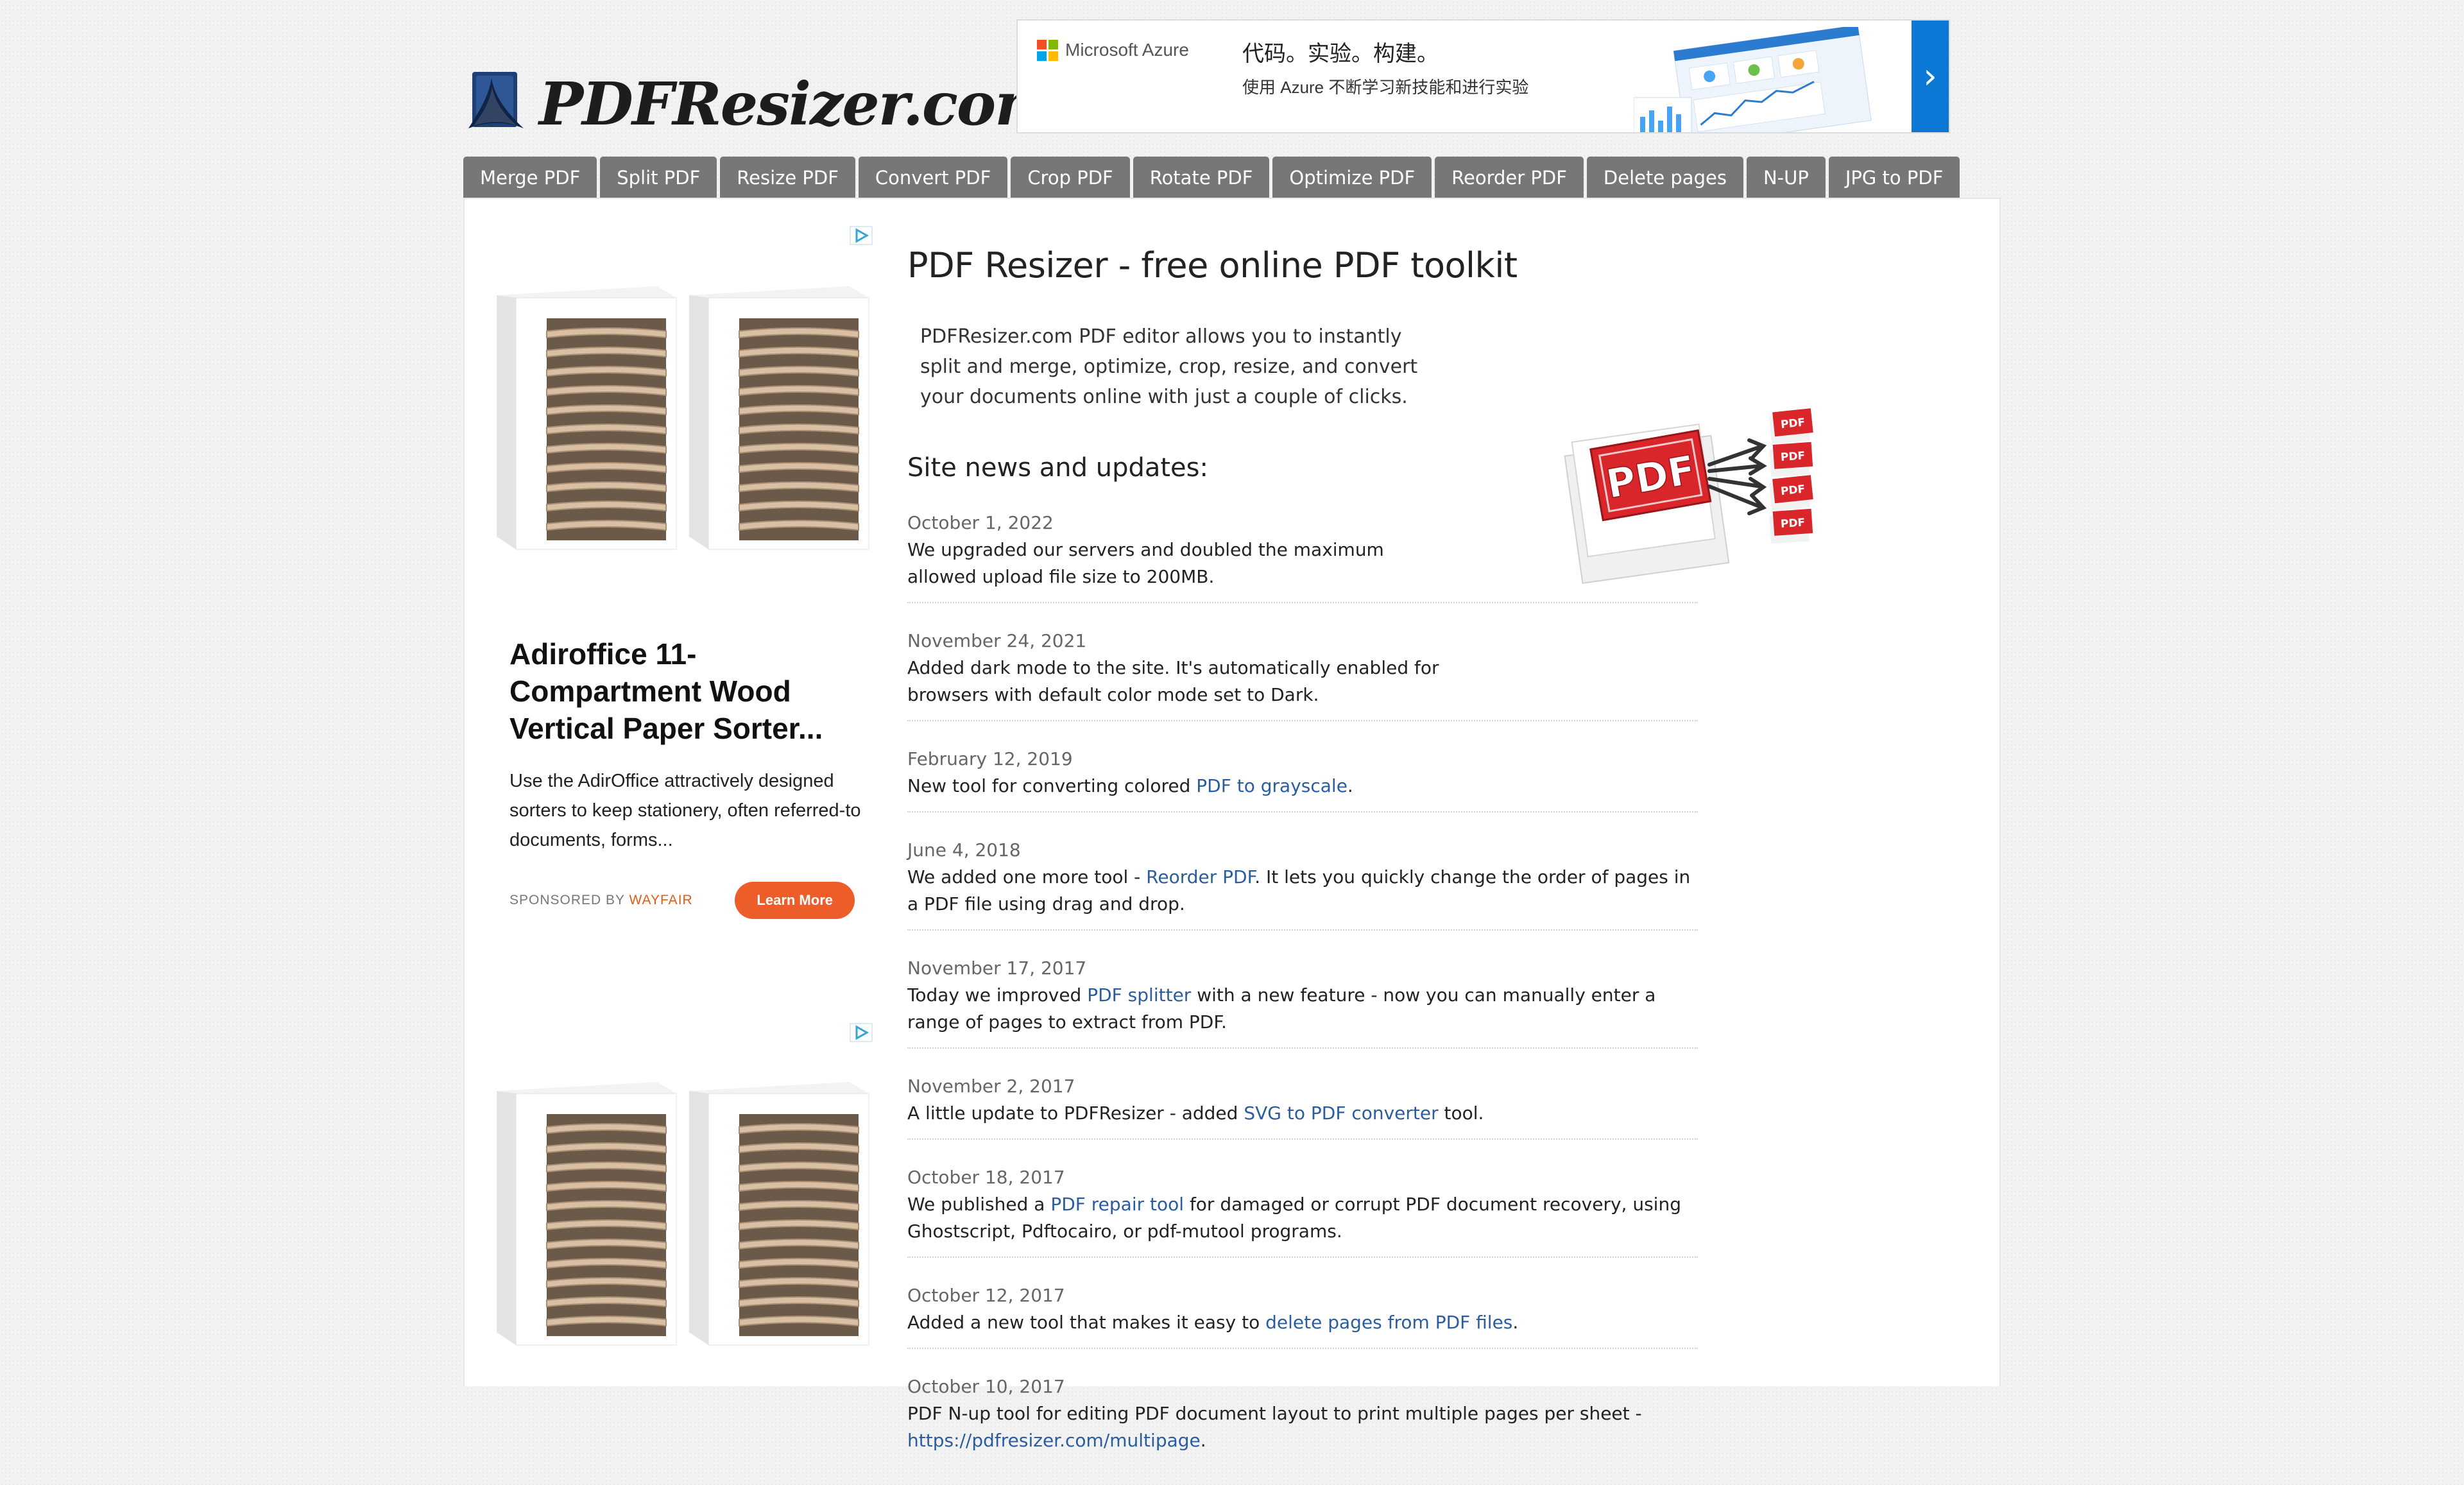 Image resolution: width=2464 pixels, height=1485 pixels. What do you see at coordinates (1213, 265) in the screenshot?
I see `page-title: PDF Resizer - free online PDF toolkit` at bounding box center [1213, 265].